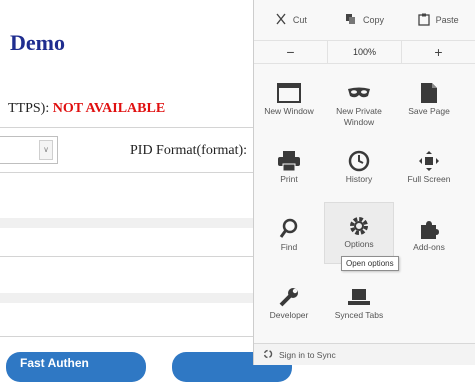  I want to click on status-line: TTPS): NOT AVAILABLE, so click(86, 109).